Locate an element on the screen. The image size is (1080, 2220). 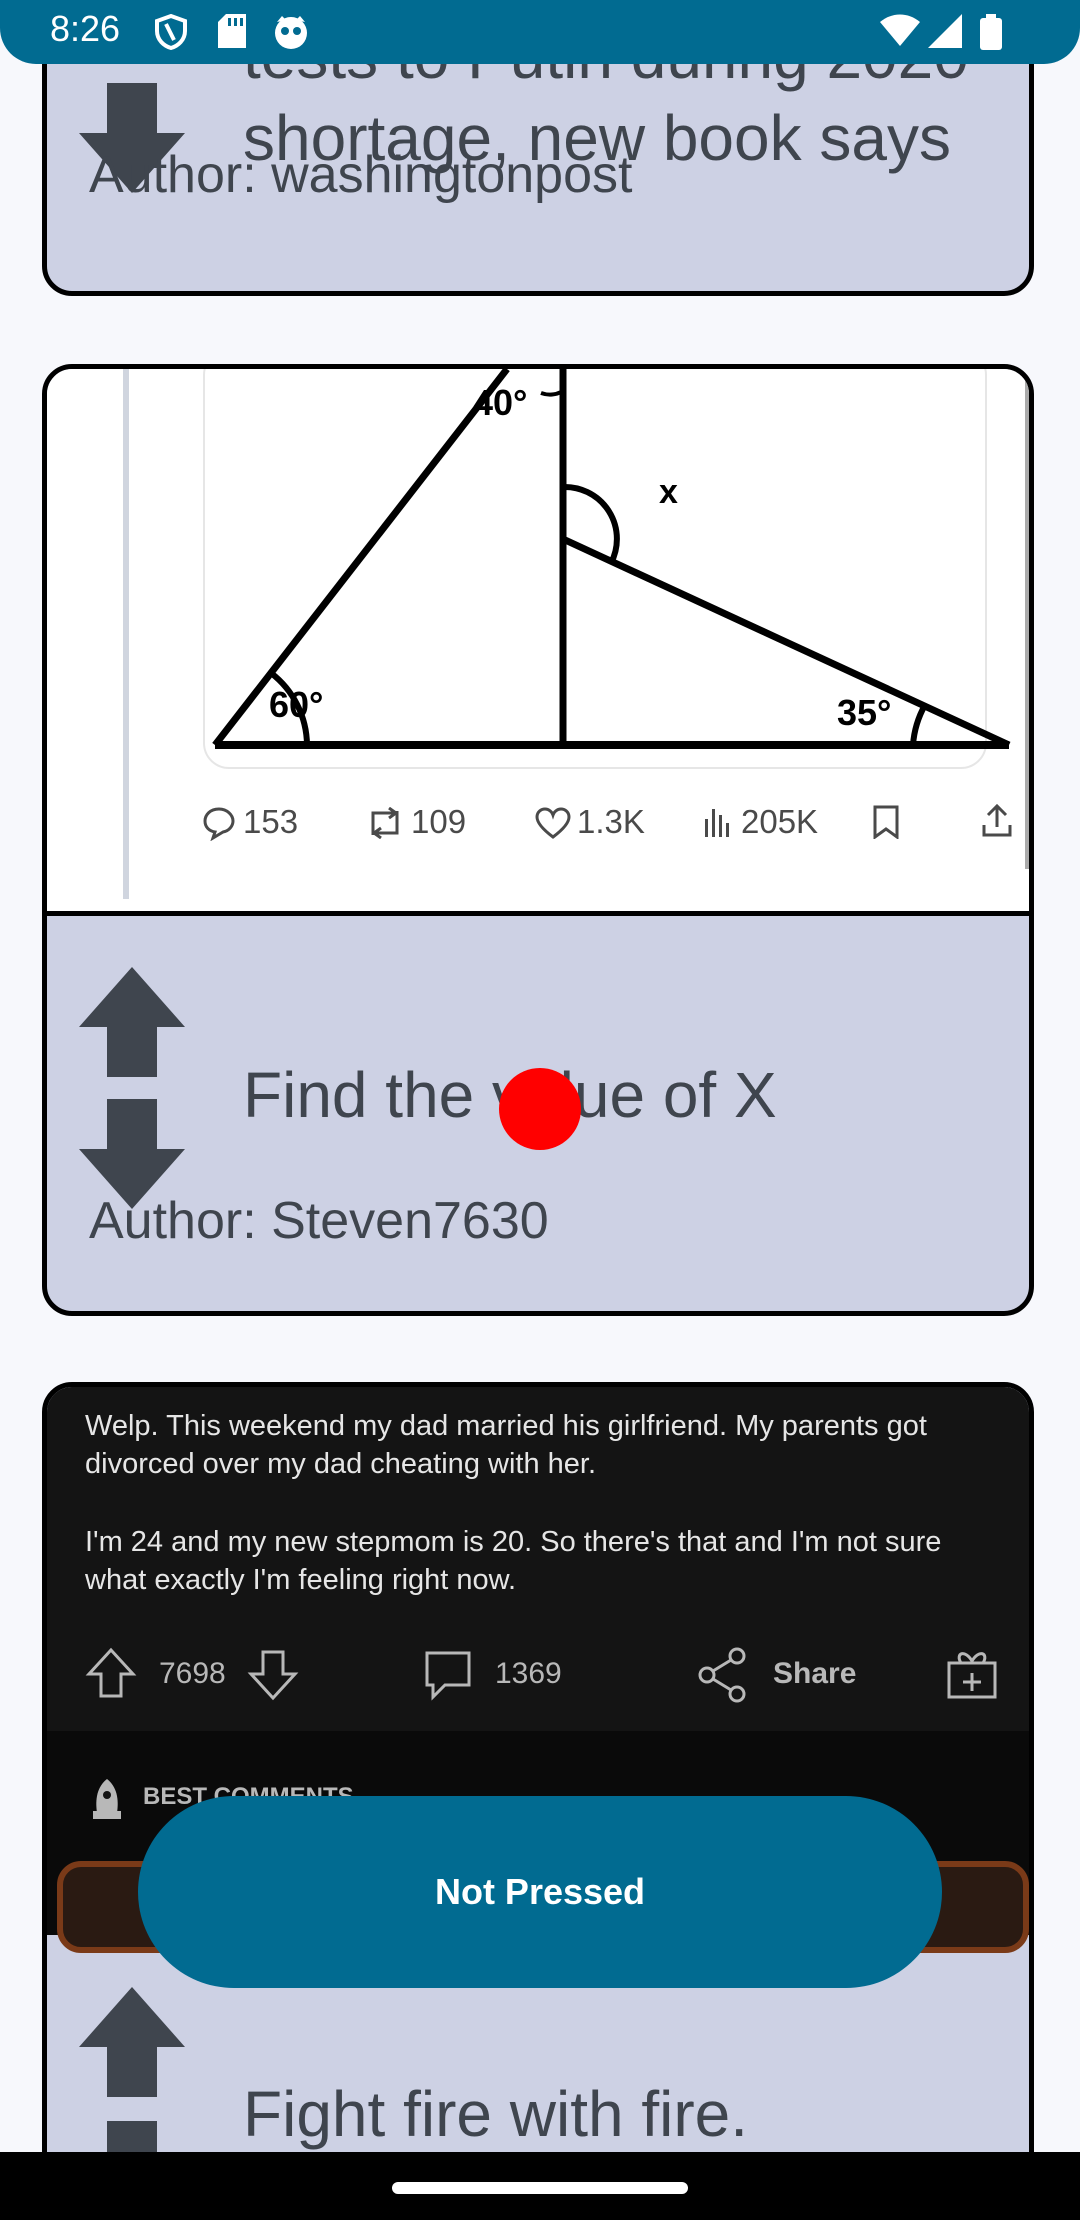
downvote-outline-icon is located at coordinates (273, 1675).